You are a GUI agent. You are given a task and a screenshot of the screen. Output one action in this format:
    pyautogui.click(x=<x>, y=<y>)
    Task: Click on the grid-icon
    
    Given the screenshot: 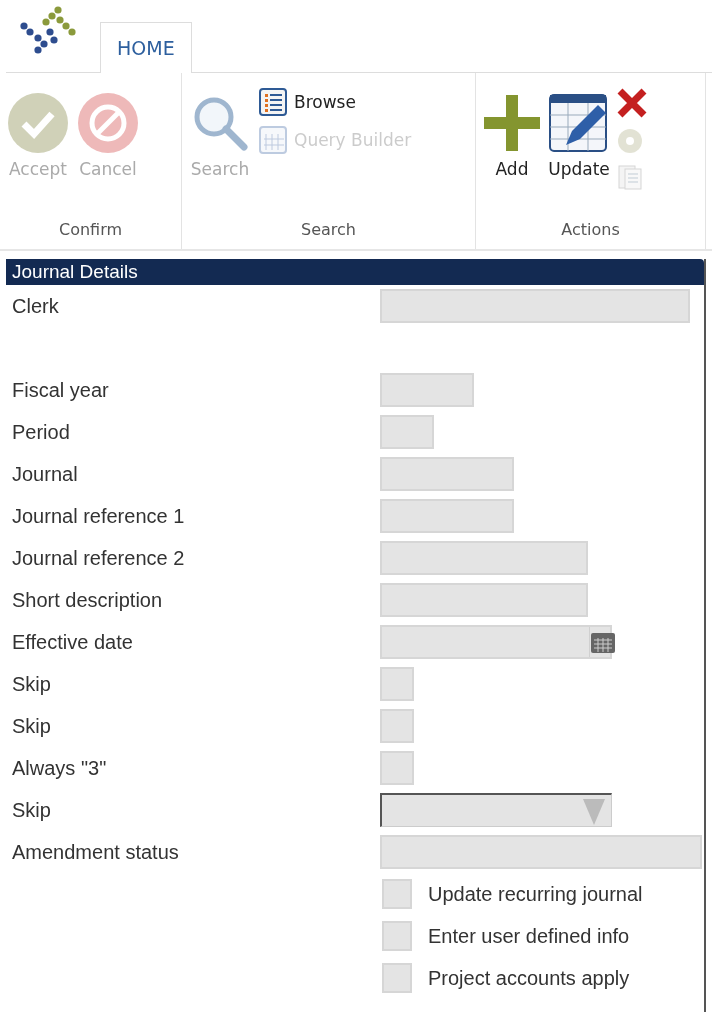 What is the action you would take?
    pyautogui.click(x=273, y=140)
    